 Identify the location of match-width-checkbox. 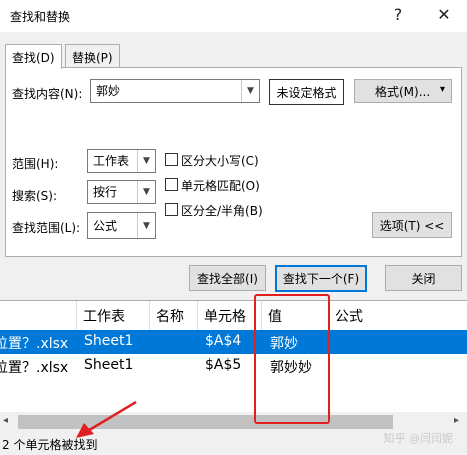
(171, 209).